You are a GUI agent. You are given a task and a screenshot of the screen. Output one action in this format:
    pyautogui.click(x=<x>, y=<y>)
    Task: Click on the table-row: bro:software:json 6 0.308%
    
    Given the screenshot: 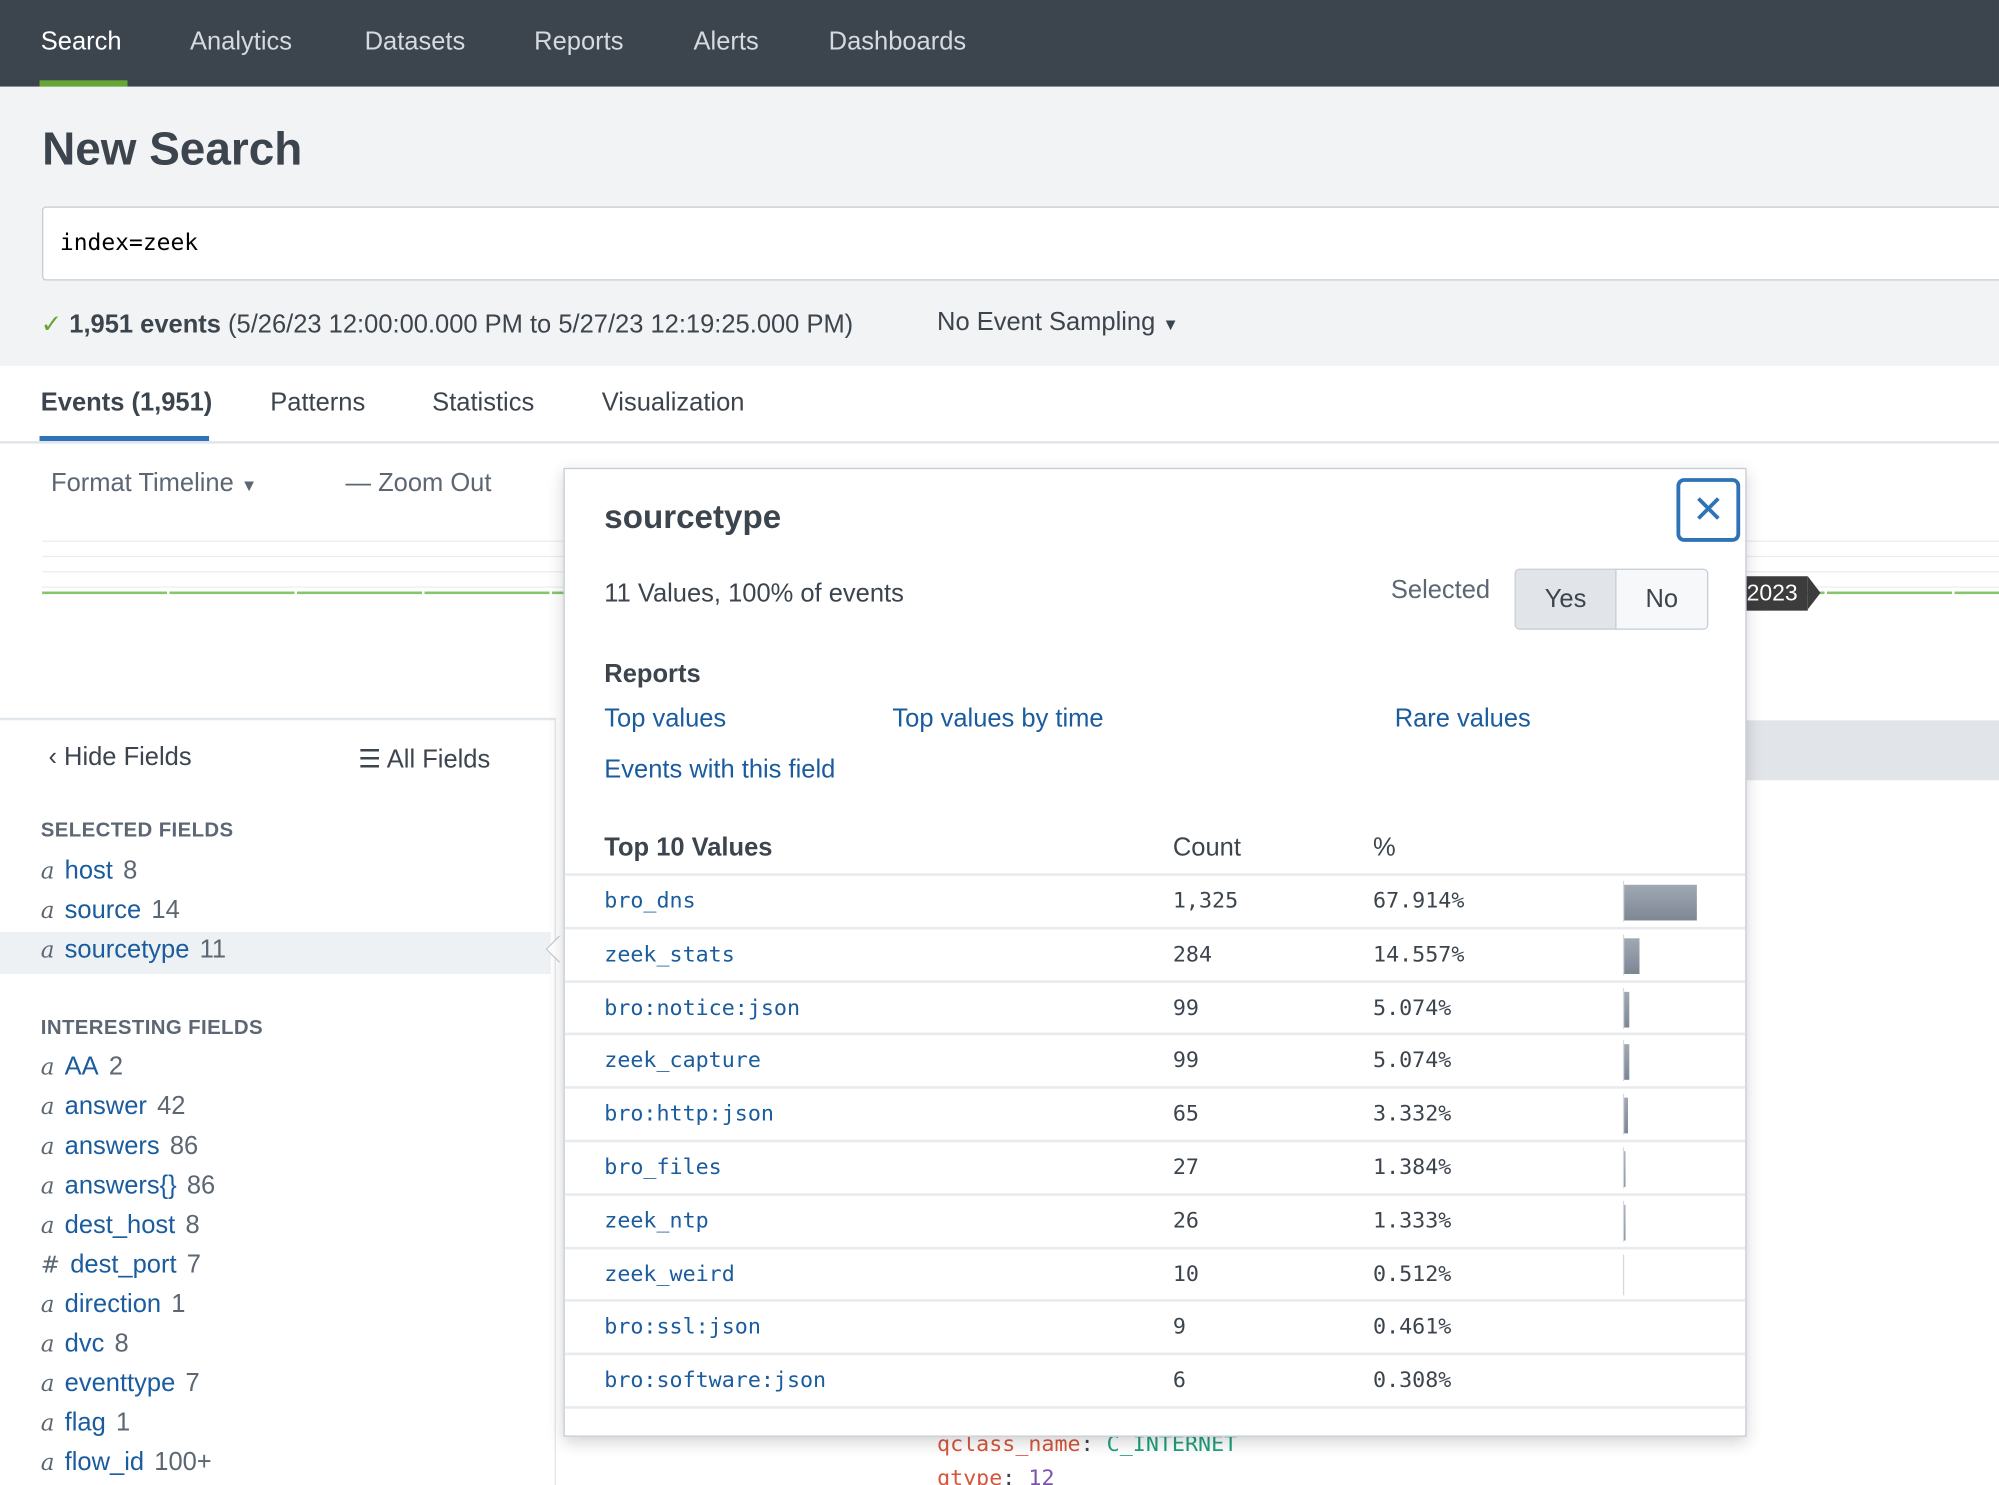 What is the action you would take?
    pyautogui.click(x=1155, y=1380)
    